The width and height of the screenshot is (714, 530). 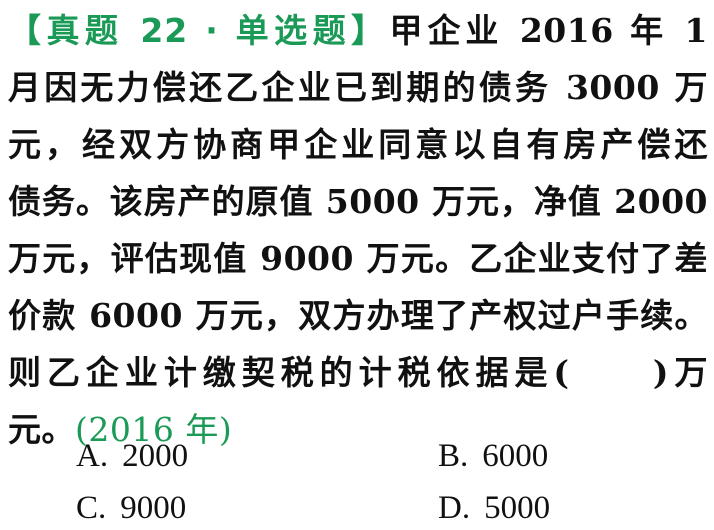 What do you see at coordinates (199, 30) in the screenshot?
I see `question-tag: 【真题 22 · 单选题】` at bounding box center [199, 30].